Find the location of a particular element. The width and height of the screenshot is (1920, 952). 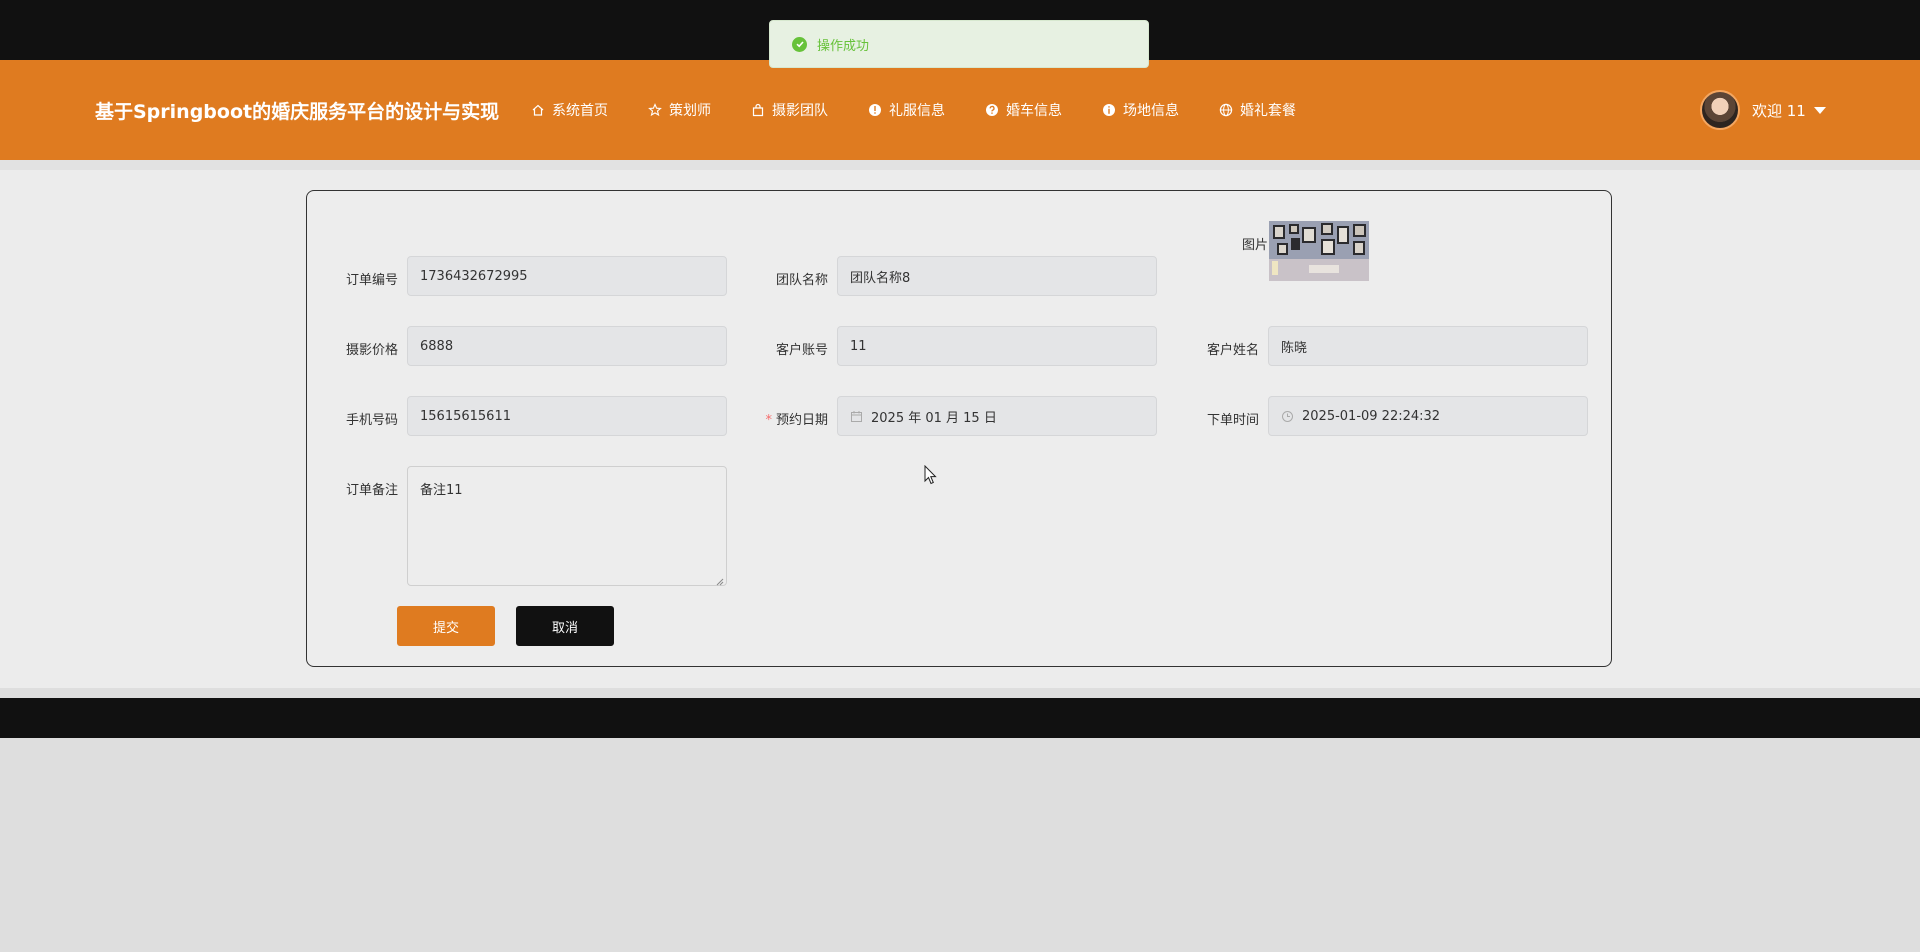

order-time-value: 2025-01-09 22:24:32 is located at coordinates (1371, 416).